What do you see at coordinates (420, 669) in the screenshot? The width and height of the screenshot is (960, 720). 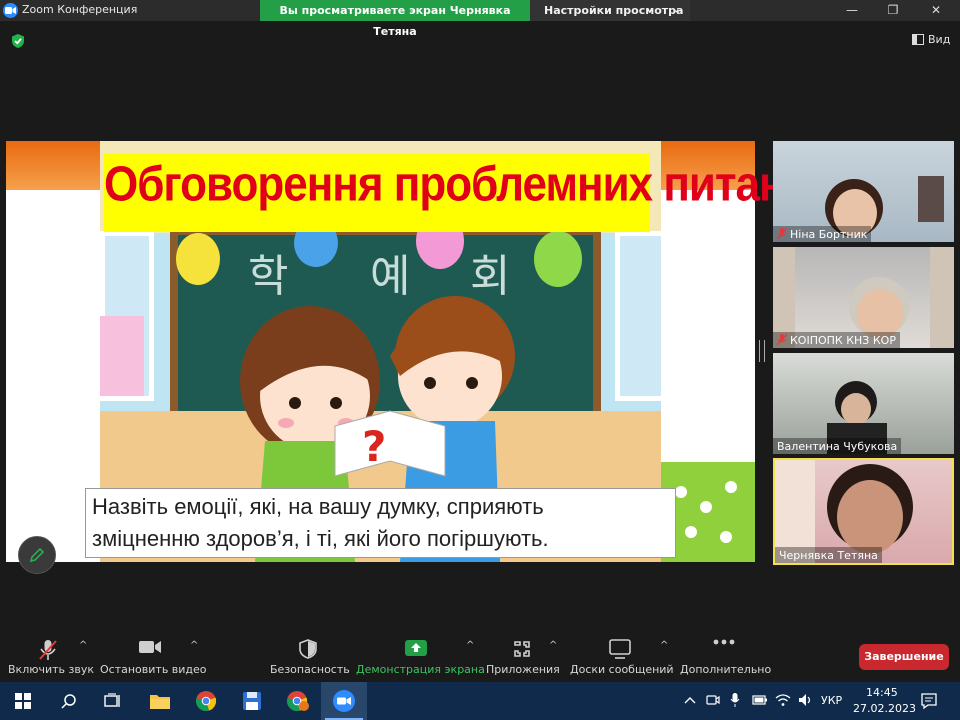 I see `share-screen-label: Демонстрация экрана` at bounding box center [420, 669].